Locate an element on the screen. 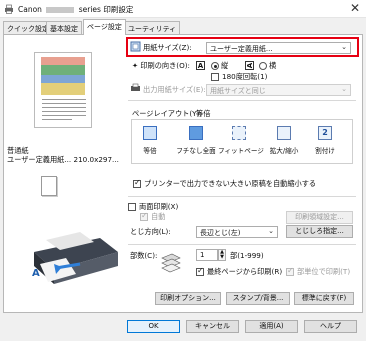 This screenshot has height=341, width=366. copies-stepper: ▲ ▼ is located at coordinates (222, 255).